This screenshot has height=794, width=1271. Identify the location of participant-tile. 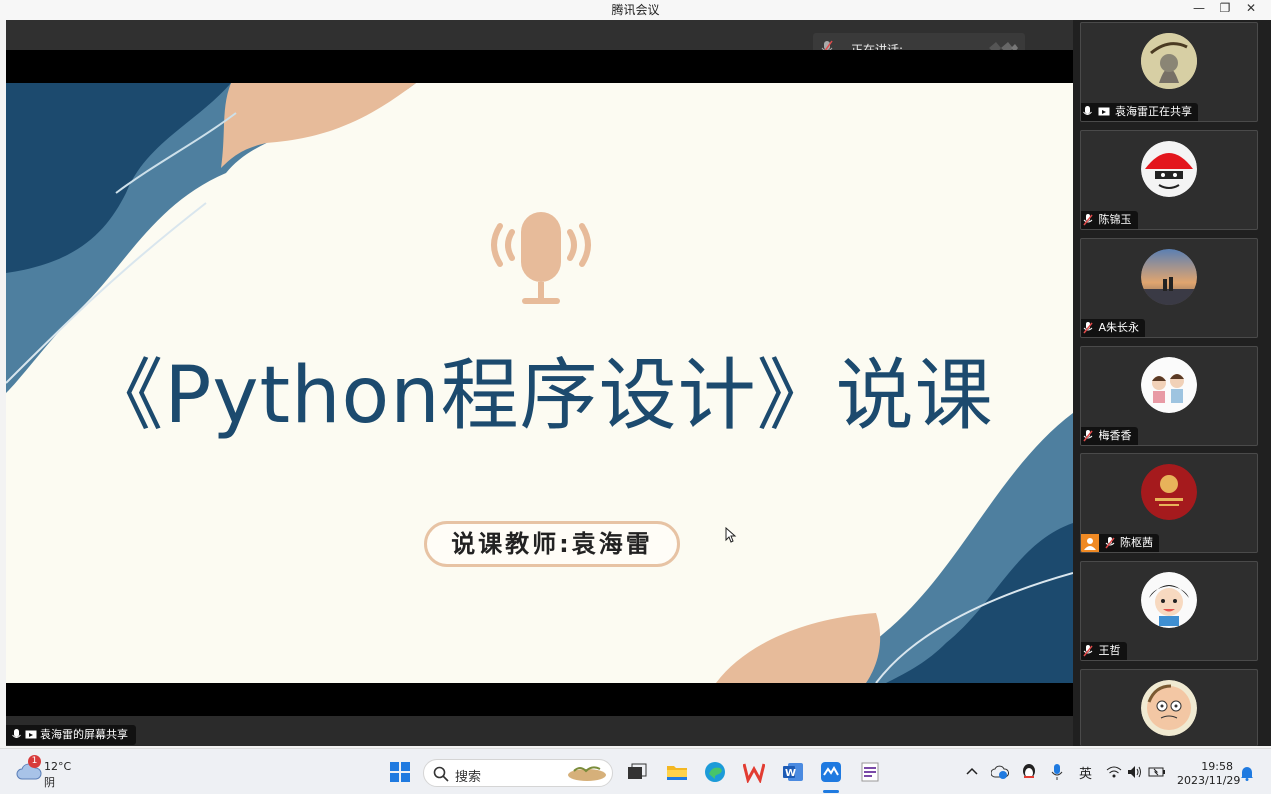
(1169, 707).